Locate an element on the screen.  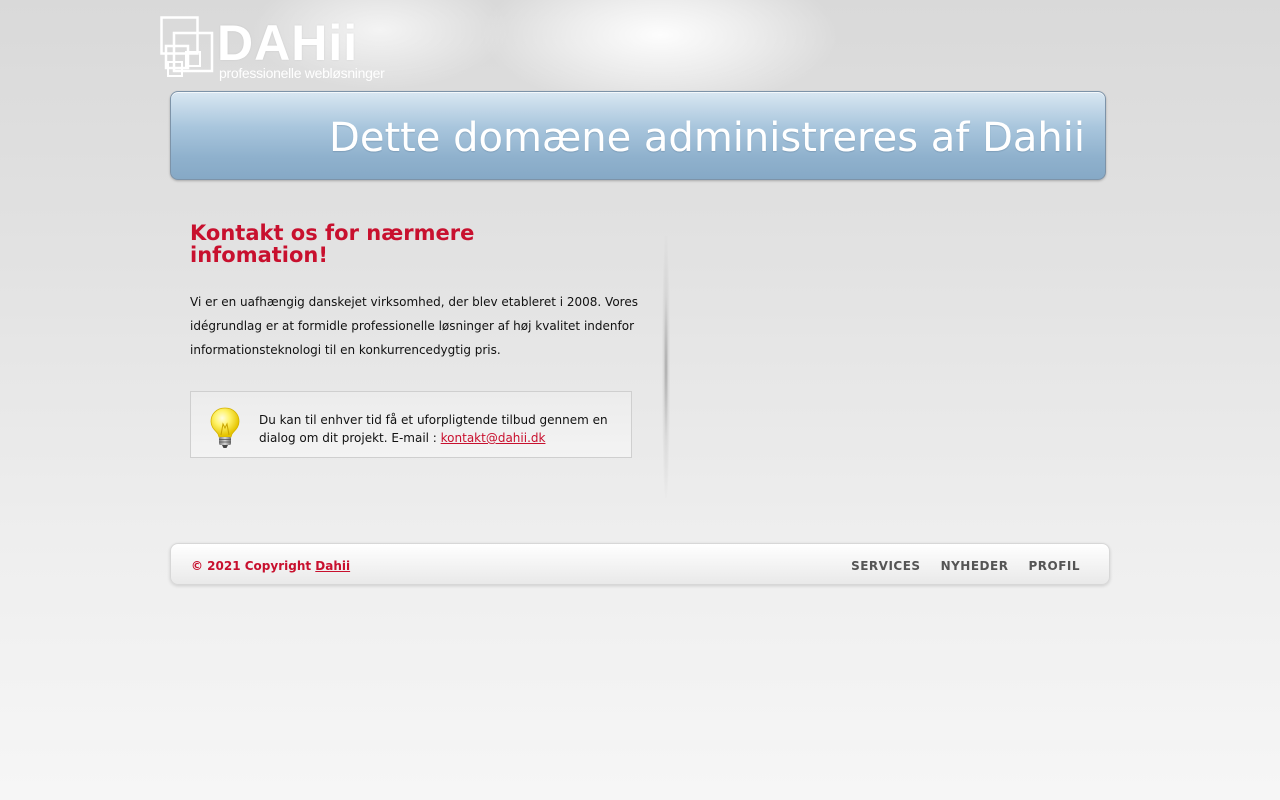
copyright: © 2021 Copyright Dahii is located at coordinates (270, 566).